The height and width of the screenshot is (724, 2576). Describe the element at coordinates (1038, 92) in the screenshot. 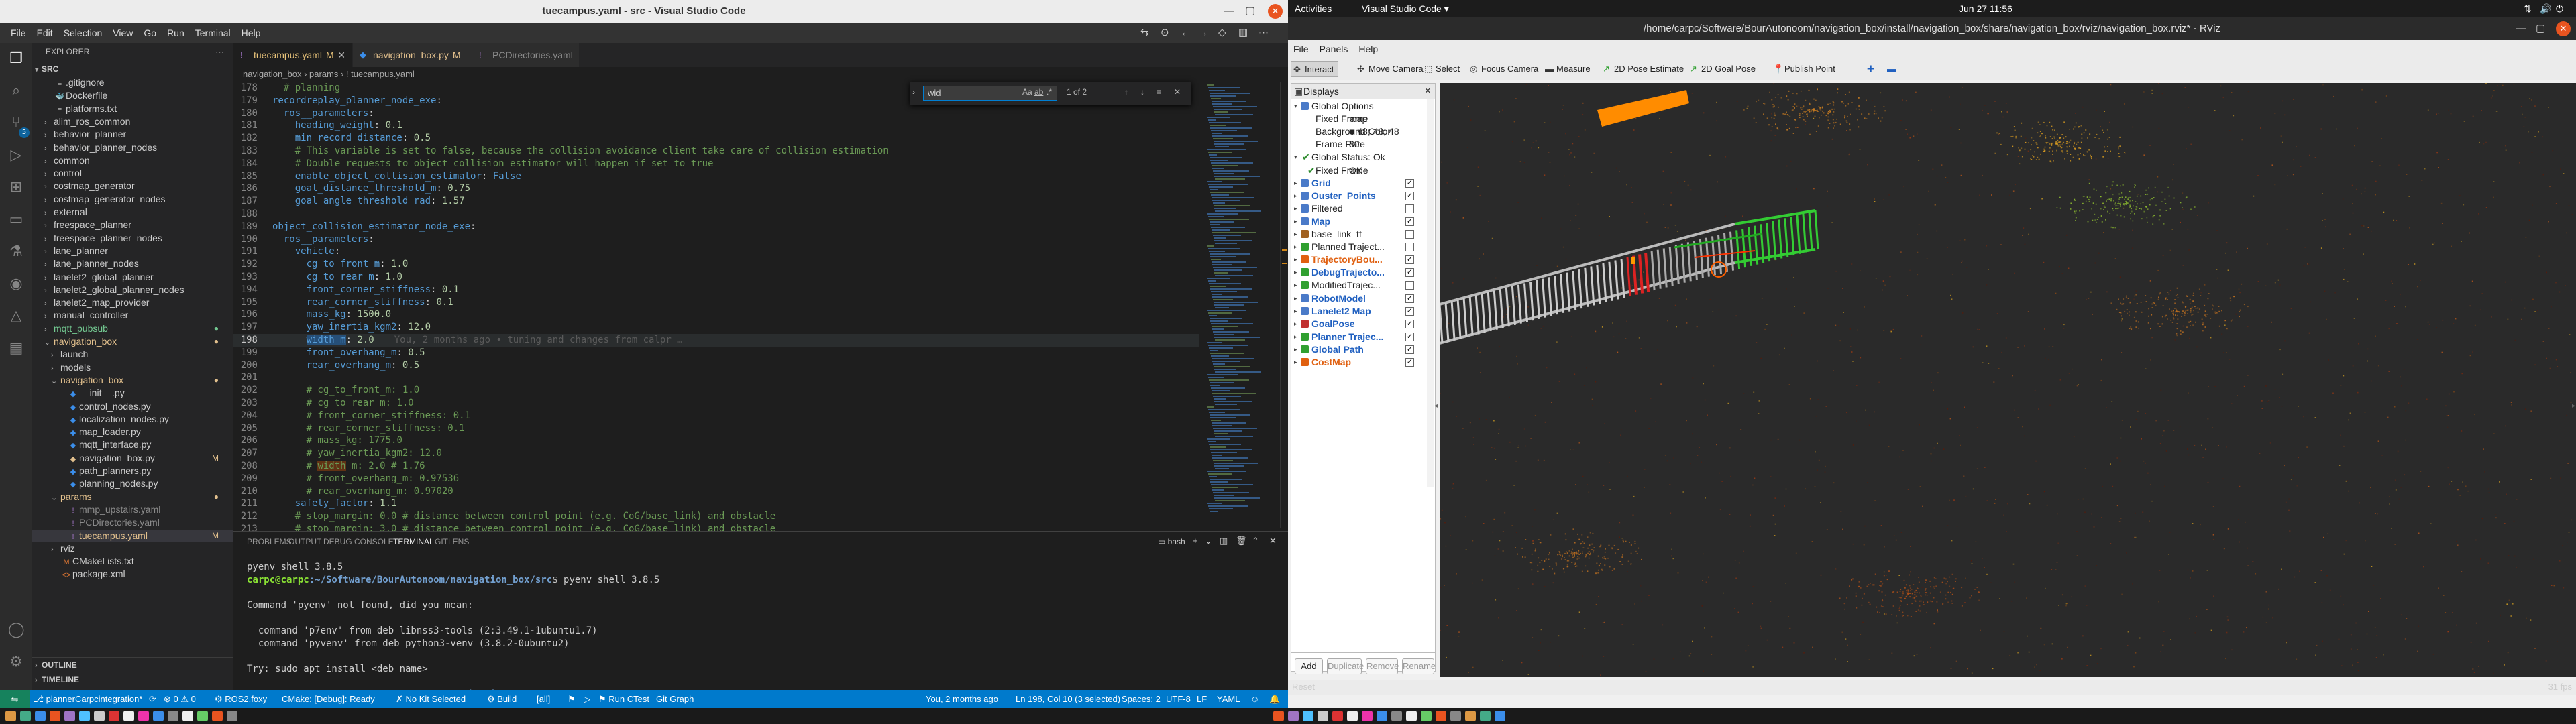

I see `whole-word-toggle: ab` at that location.